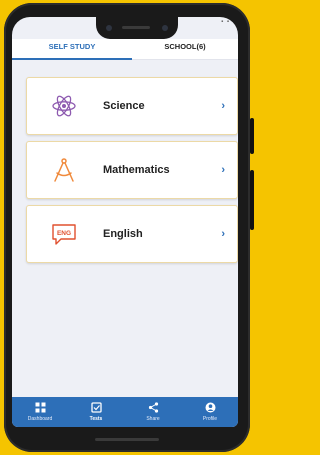 The width and height of the screenshot is (320, 455). I want to click on subject-card-science: Science ›, so click(132, 106).